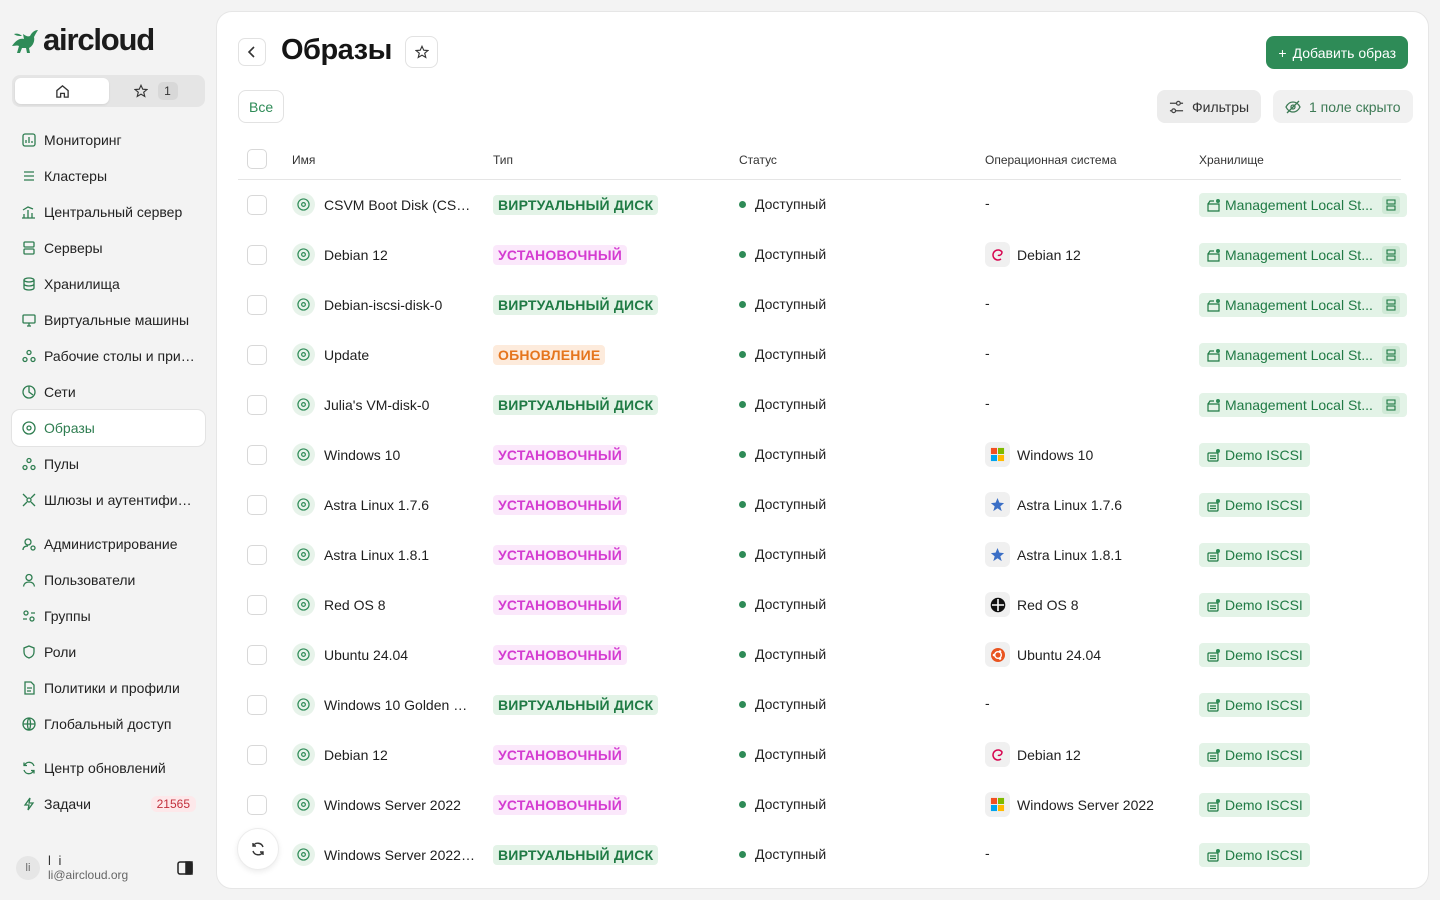  I want to click on logo: aircloud, so click(82, 40).